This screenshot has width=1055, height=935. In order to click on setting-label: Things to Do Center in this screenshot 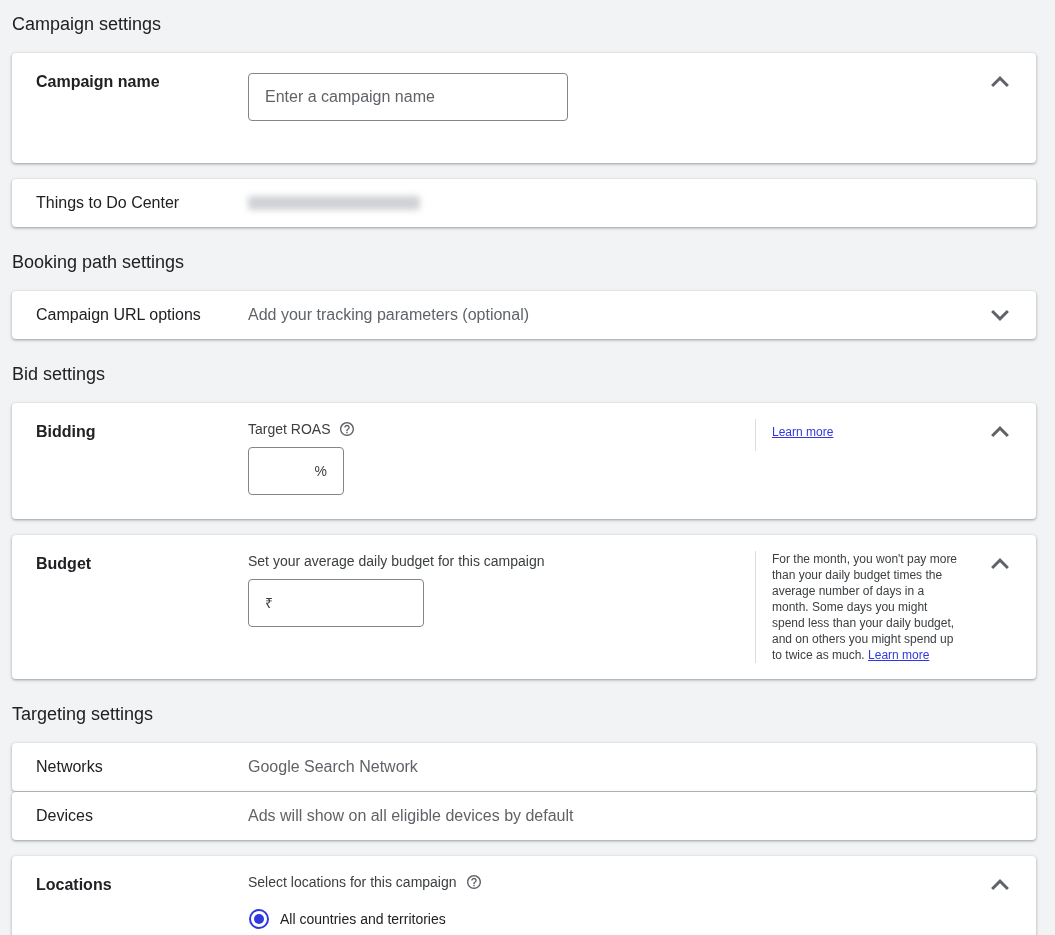, I will do `click(108, 202)`.